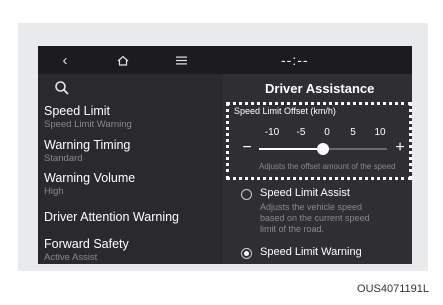  What do you see at coordinates (54, 191) in the screenshot?
I see `sidebar-item-subtitle: High` at bounding box center [54, 191].